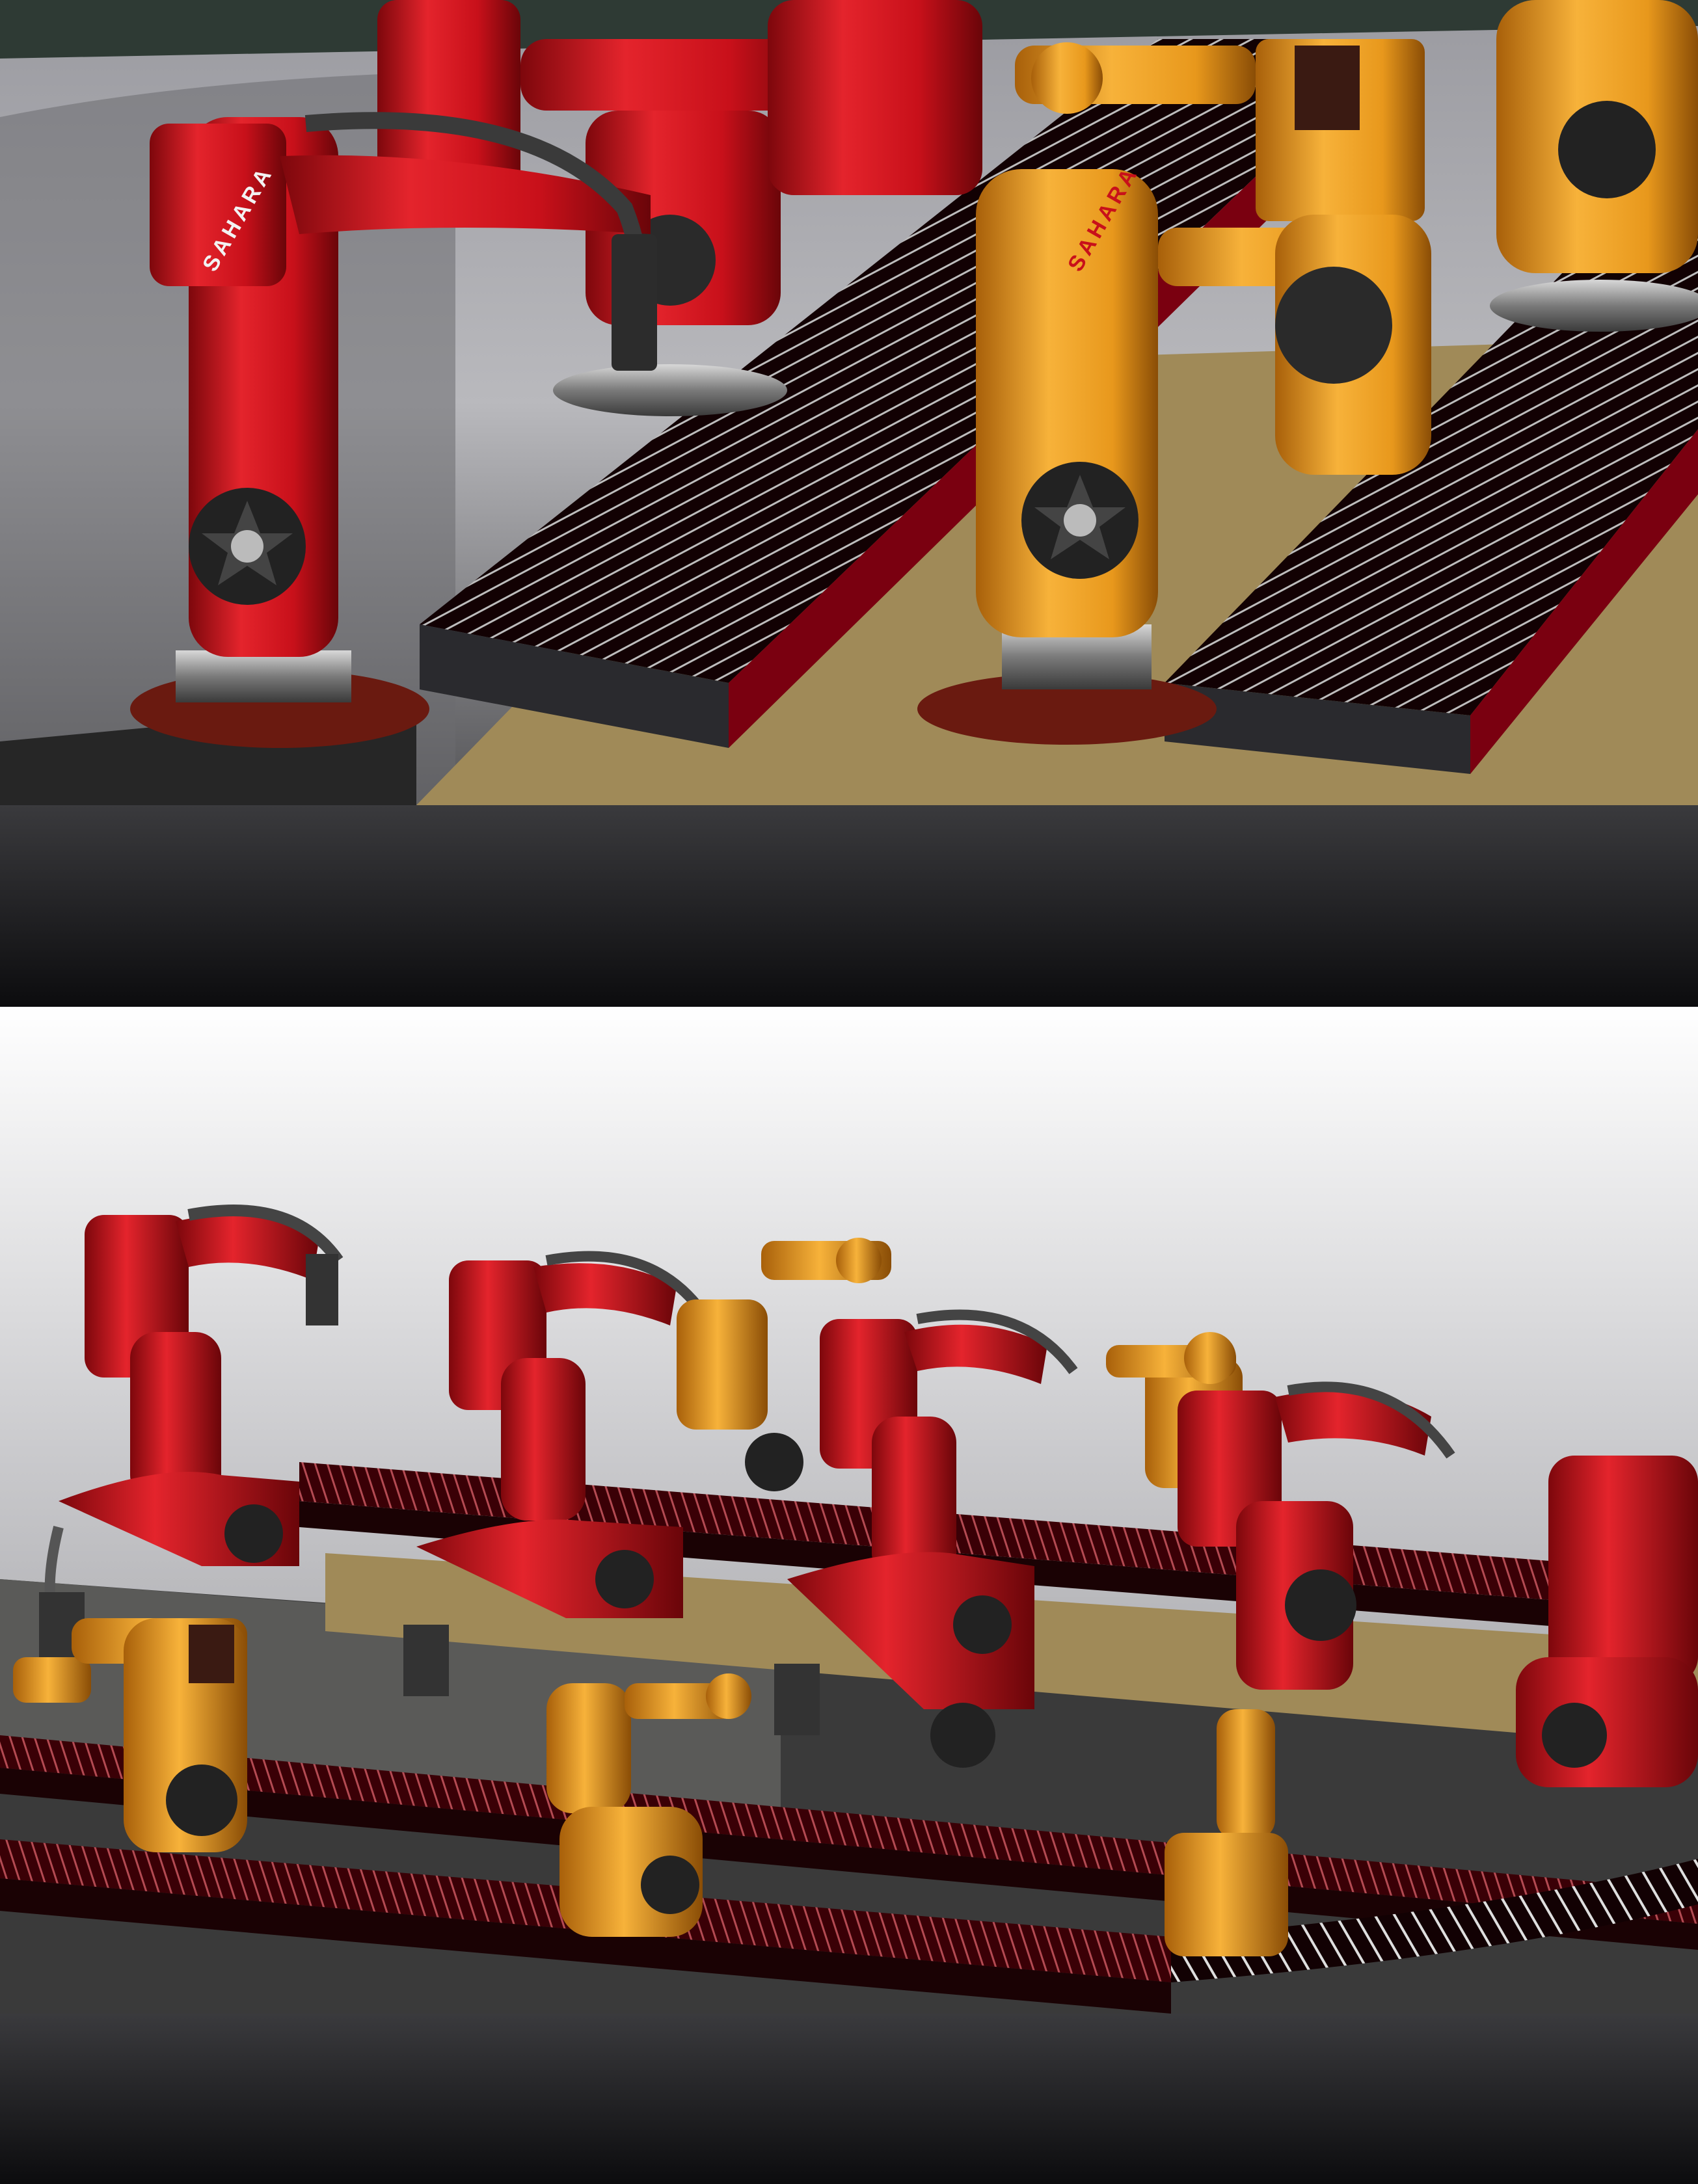 This screenshot has height=2184, width=1698. Describe the element at coordinates (849, 906) in the screenshot. I see `separator-band` at that location.